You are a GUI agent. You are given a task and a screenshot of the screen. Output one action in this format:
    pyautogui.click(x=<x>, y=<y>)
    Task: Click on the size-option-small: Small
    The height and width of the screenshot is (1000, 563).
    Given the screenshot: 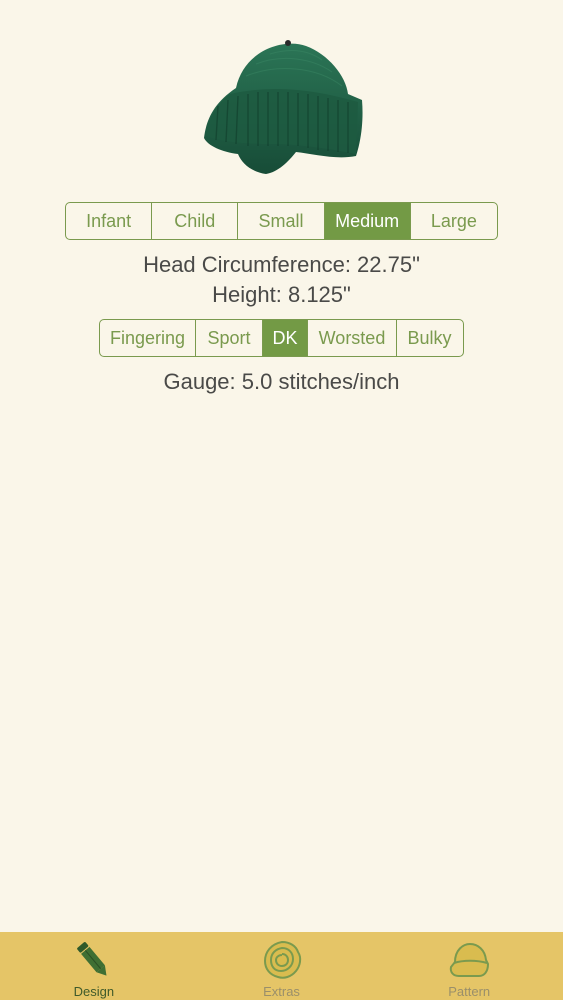 What is the action you would take?
    pyautogui.click(x=281, y=221)
    